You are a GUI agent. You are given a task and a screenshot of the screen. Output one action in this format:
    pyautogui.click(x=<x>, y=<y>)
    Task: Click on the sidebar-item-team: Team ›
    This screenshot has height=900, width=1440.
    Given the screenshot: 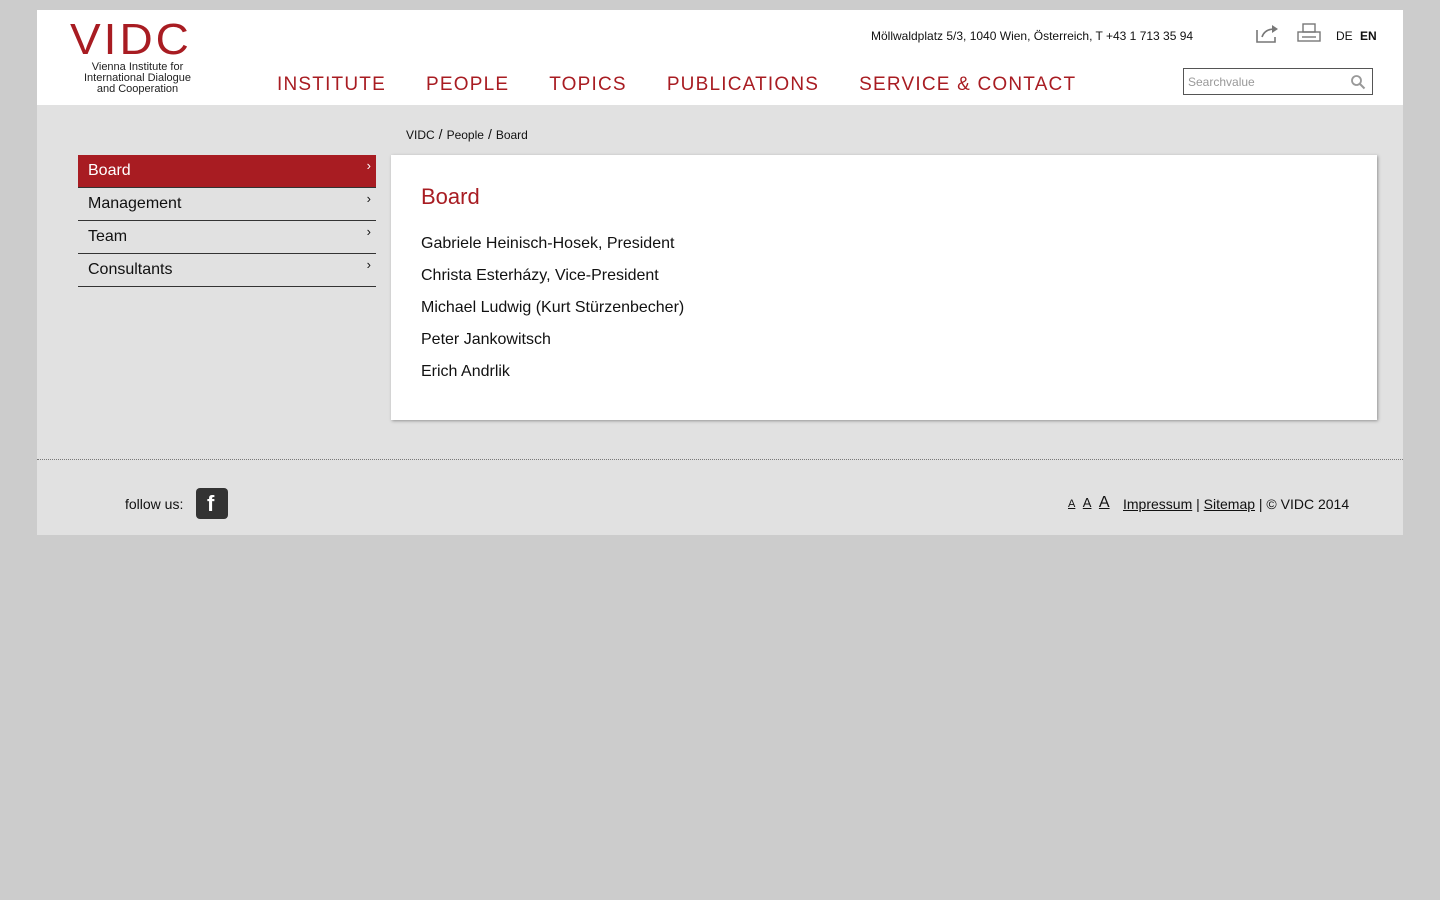 What is the action you would take?
    pyautogui.click(x=227, y=237)
    